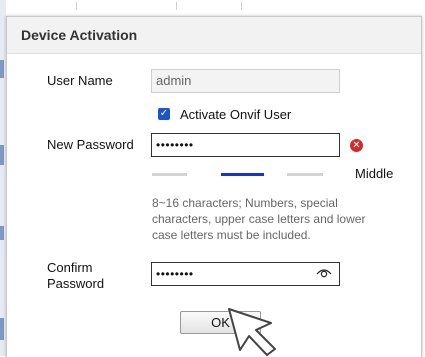 The image size is (425, 357). I want to click on error-clear-icon: ✕, so click(356, 145).